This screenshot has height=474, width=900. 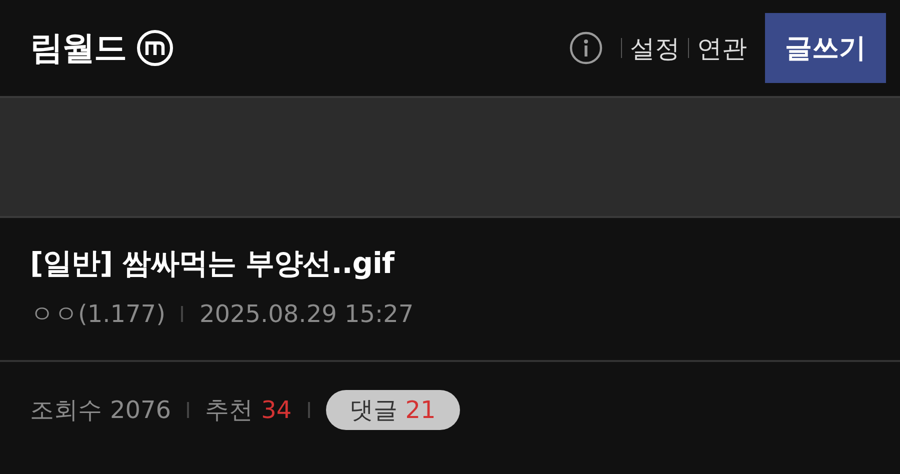 What do you see at coordinates (655, 48) in the screenshot?
I see `header-link: 설정` at bounding box center [655, 48].